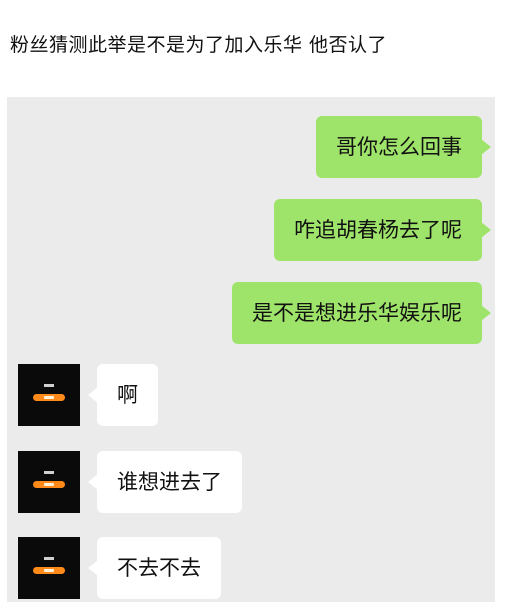 This screenshot has width=508, height=602. What do you see at coordinates (382, 230) in the screenshot?
I see `sent-message-bubble: 咋追胡春杨去了呢` at bounding box center [382, 230].